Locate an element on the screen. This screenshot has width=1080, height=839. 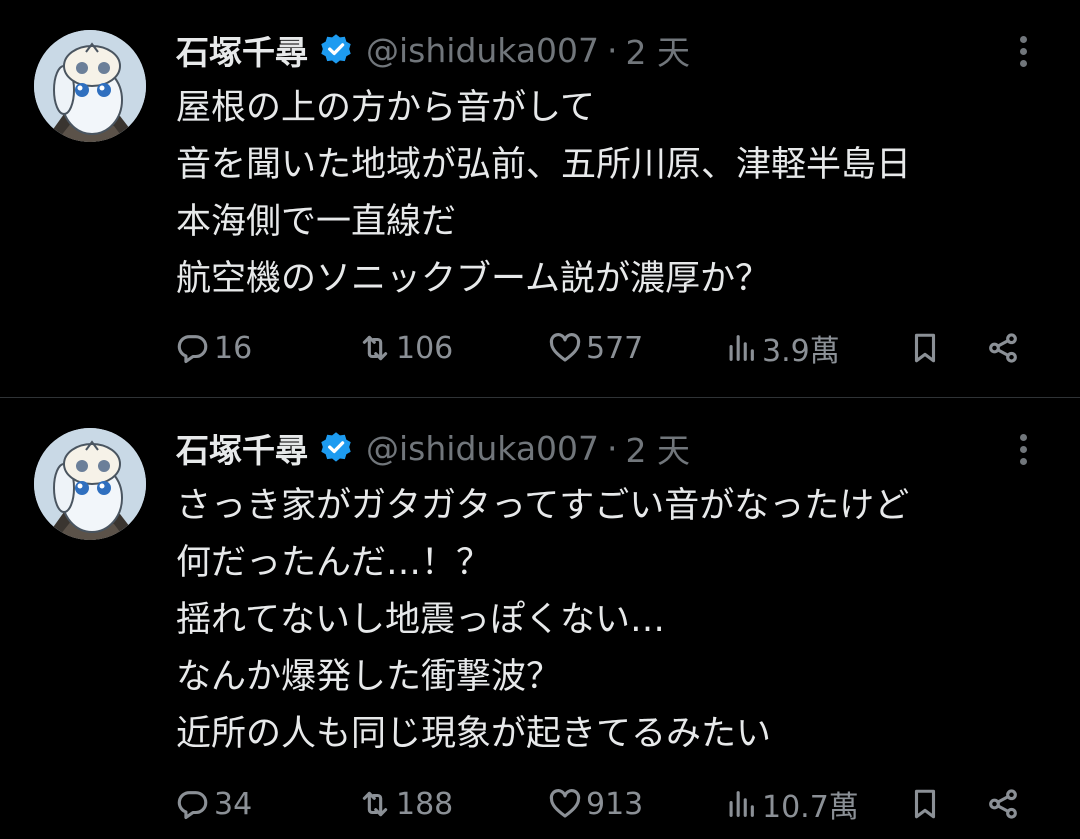
tweet-text-line: さっき家がガタガタってすごい音がなったけど is located at coordinates (543, 506).